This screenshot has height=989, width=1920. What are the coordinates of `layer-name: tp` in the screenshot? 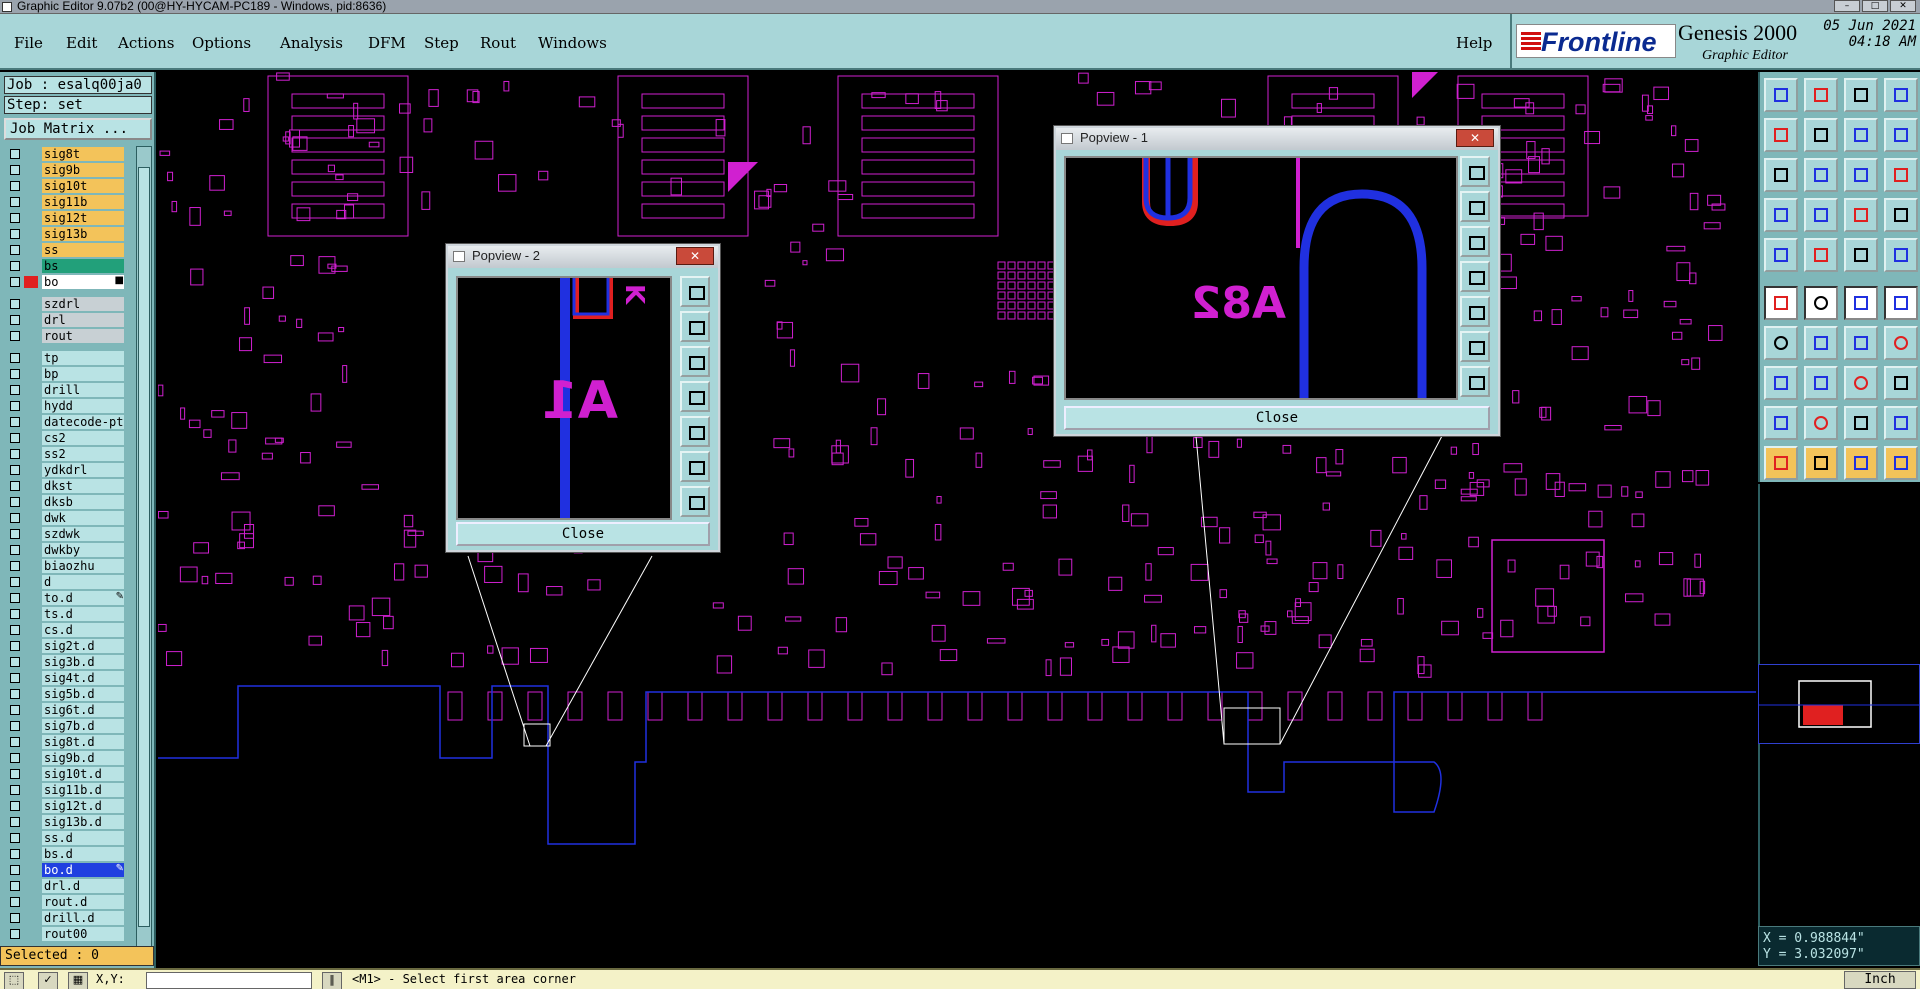 It's located at (83, 358).